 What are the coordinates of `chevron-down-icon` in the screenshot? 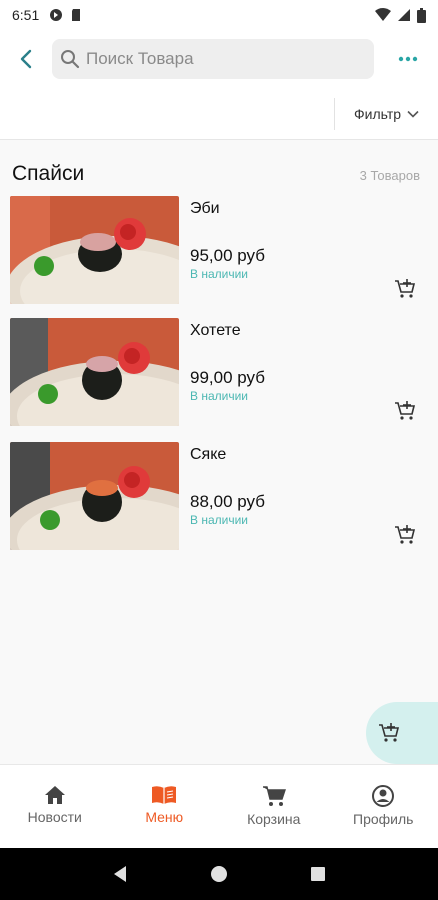 It's located at (413, 114).